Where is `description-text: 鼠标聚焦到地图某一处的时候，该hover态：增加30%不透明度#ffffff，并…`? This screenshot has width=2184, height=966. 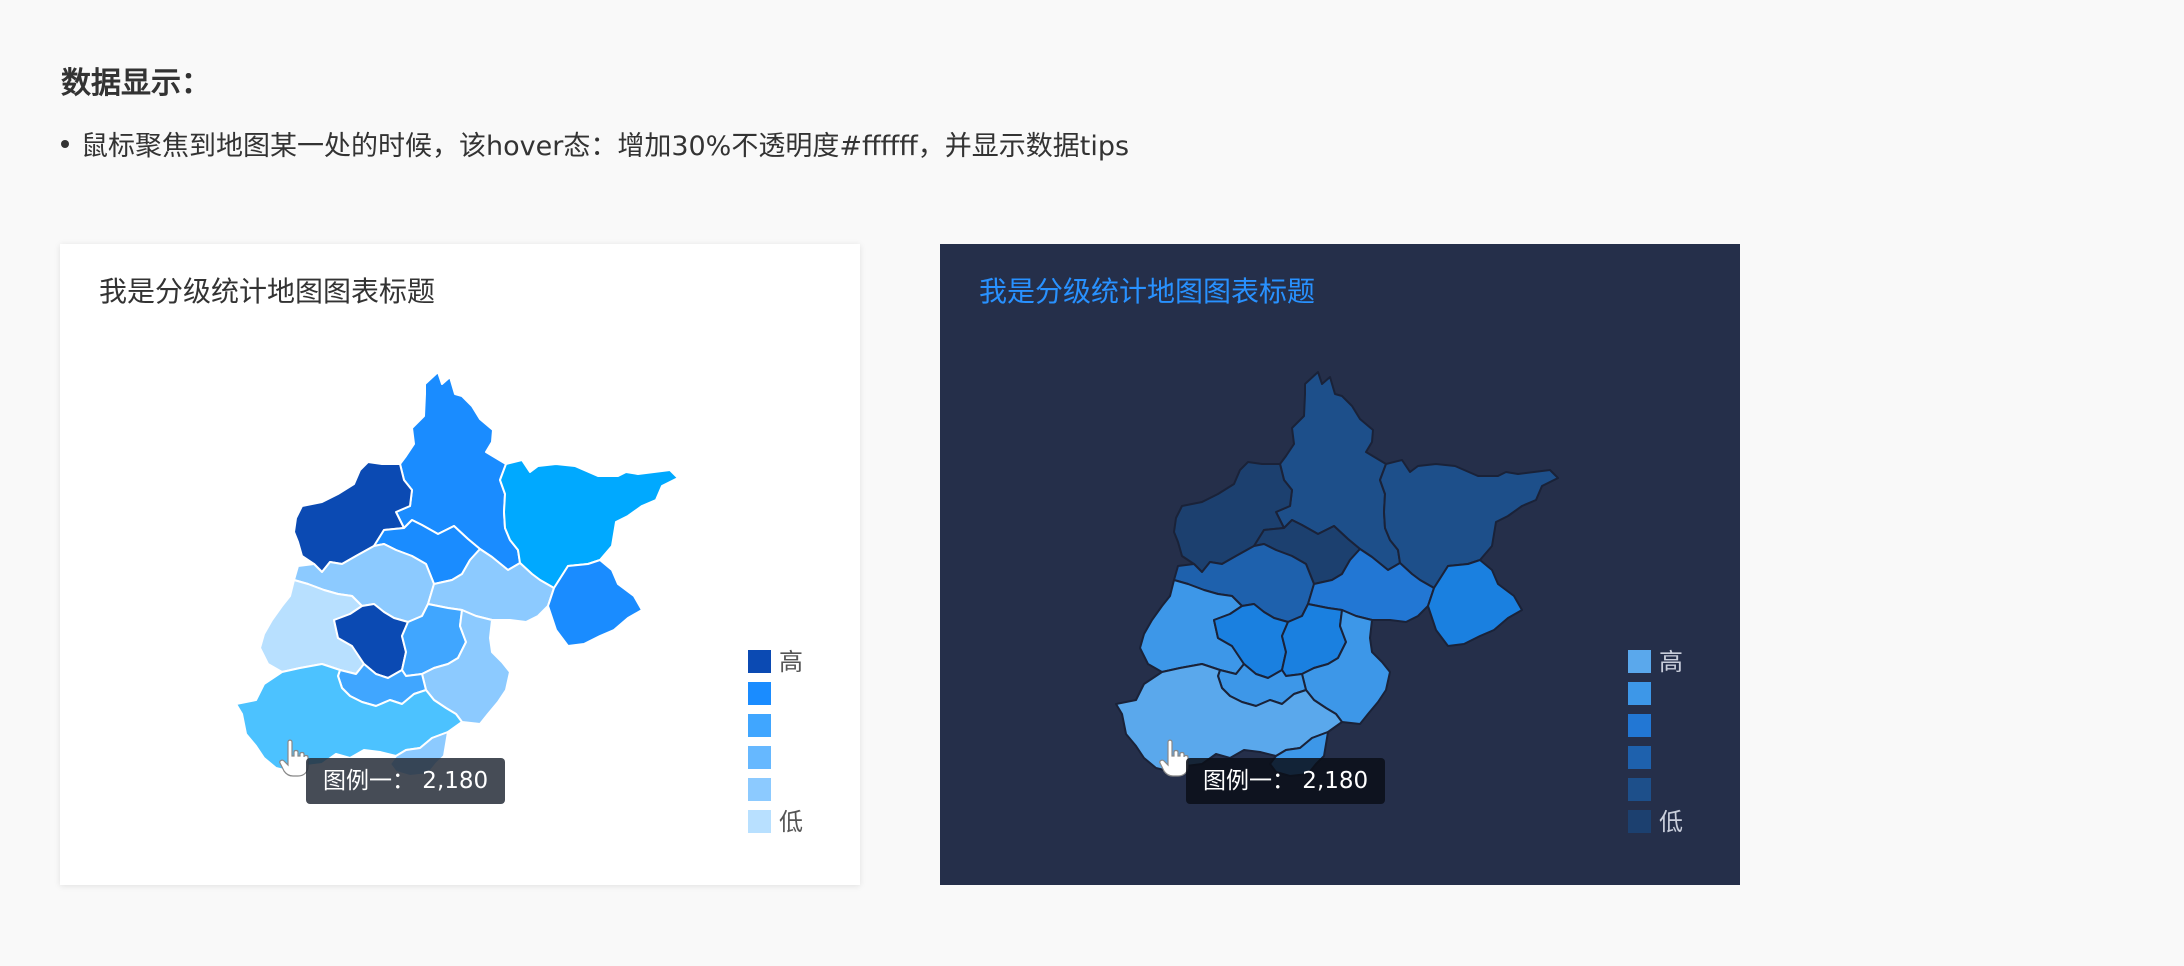
description-text: 鼠标聚焦到地图某一处的时候，该hover态：增加30%不透明度#ffffff，并… is located at coordinates (605, 146).